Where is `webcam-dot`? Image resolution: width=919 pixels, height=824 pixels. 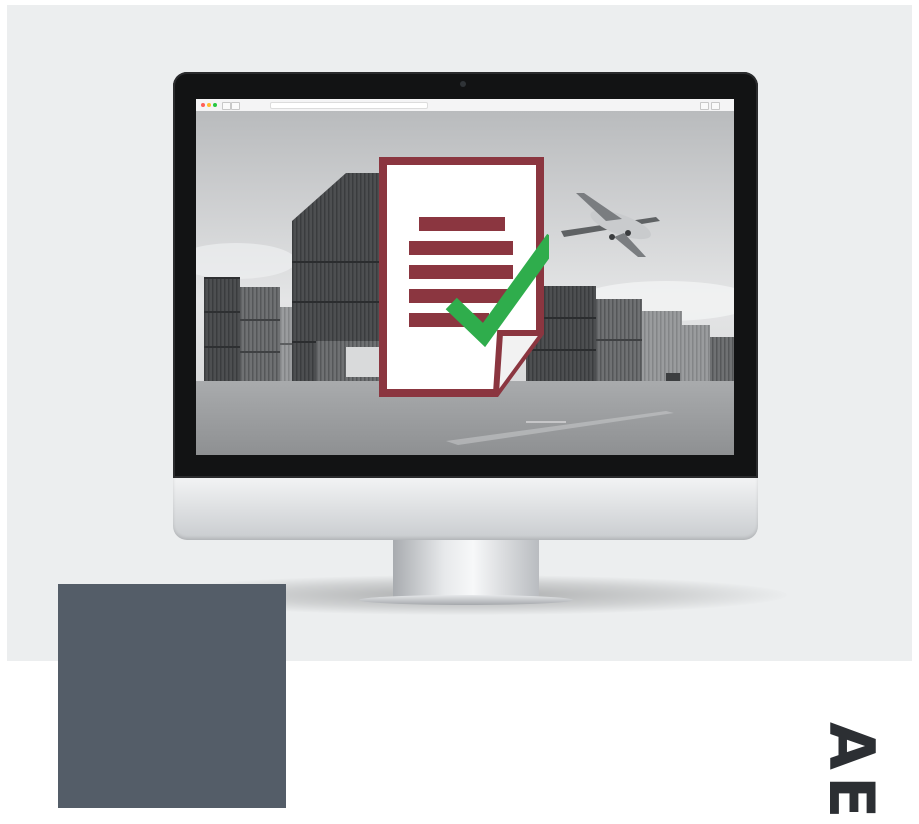
webcam-dot is located at coordinates (463, 84).